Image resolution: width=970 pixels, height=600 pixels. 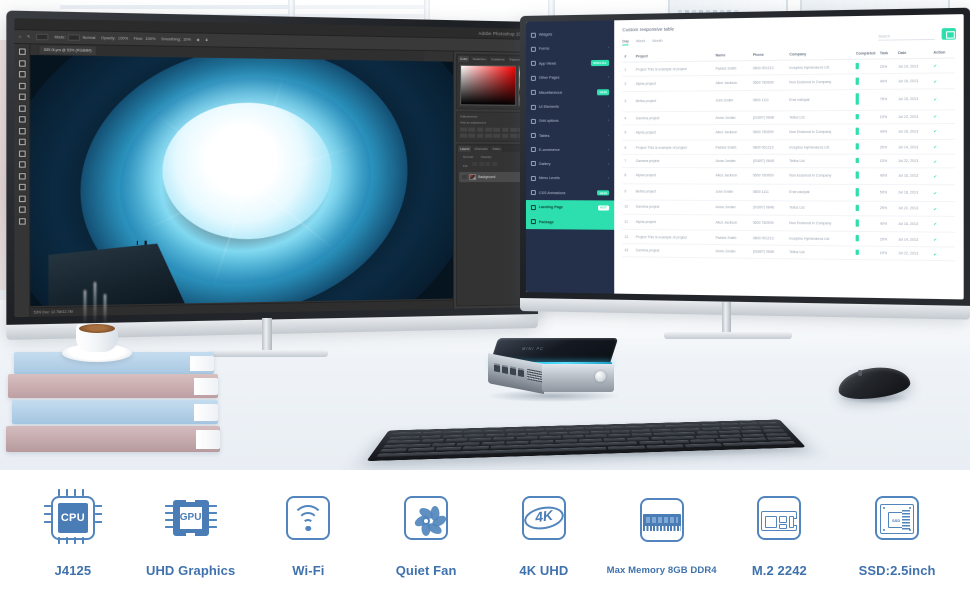 What do you see at coordinates (570, 135) in the screenshot?
I see `sidebar-item-tables: Tables ›` at bounding box center [570, 135].